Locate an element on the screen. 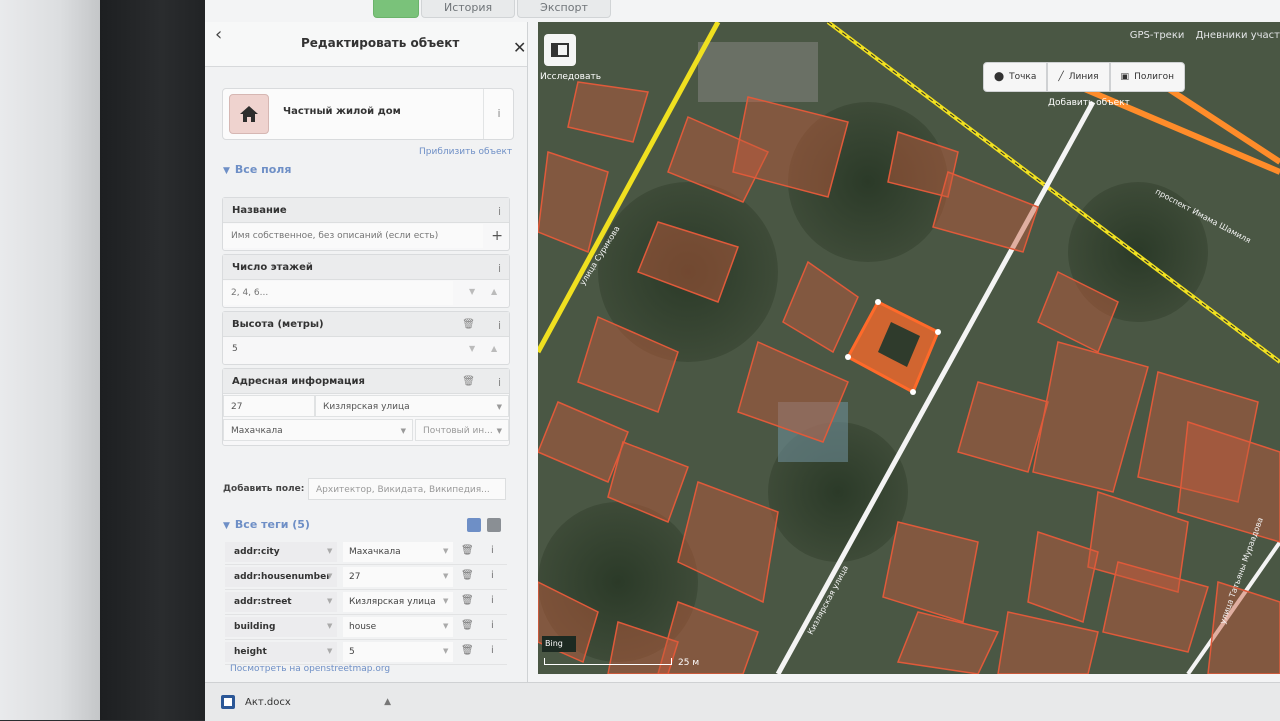 This screenshot has width=1280, height=721. tag-value: Кизлярская улица is located at coordinates (398, 602).